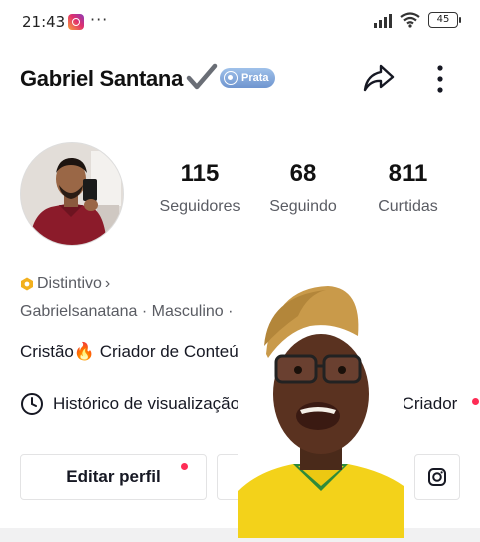 This screenshot has height=542, width=480. Describe the element at coordinates (240, 22) in the screenshot. I see `status-bar: 21:43 ··· 45` at that location.